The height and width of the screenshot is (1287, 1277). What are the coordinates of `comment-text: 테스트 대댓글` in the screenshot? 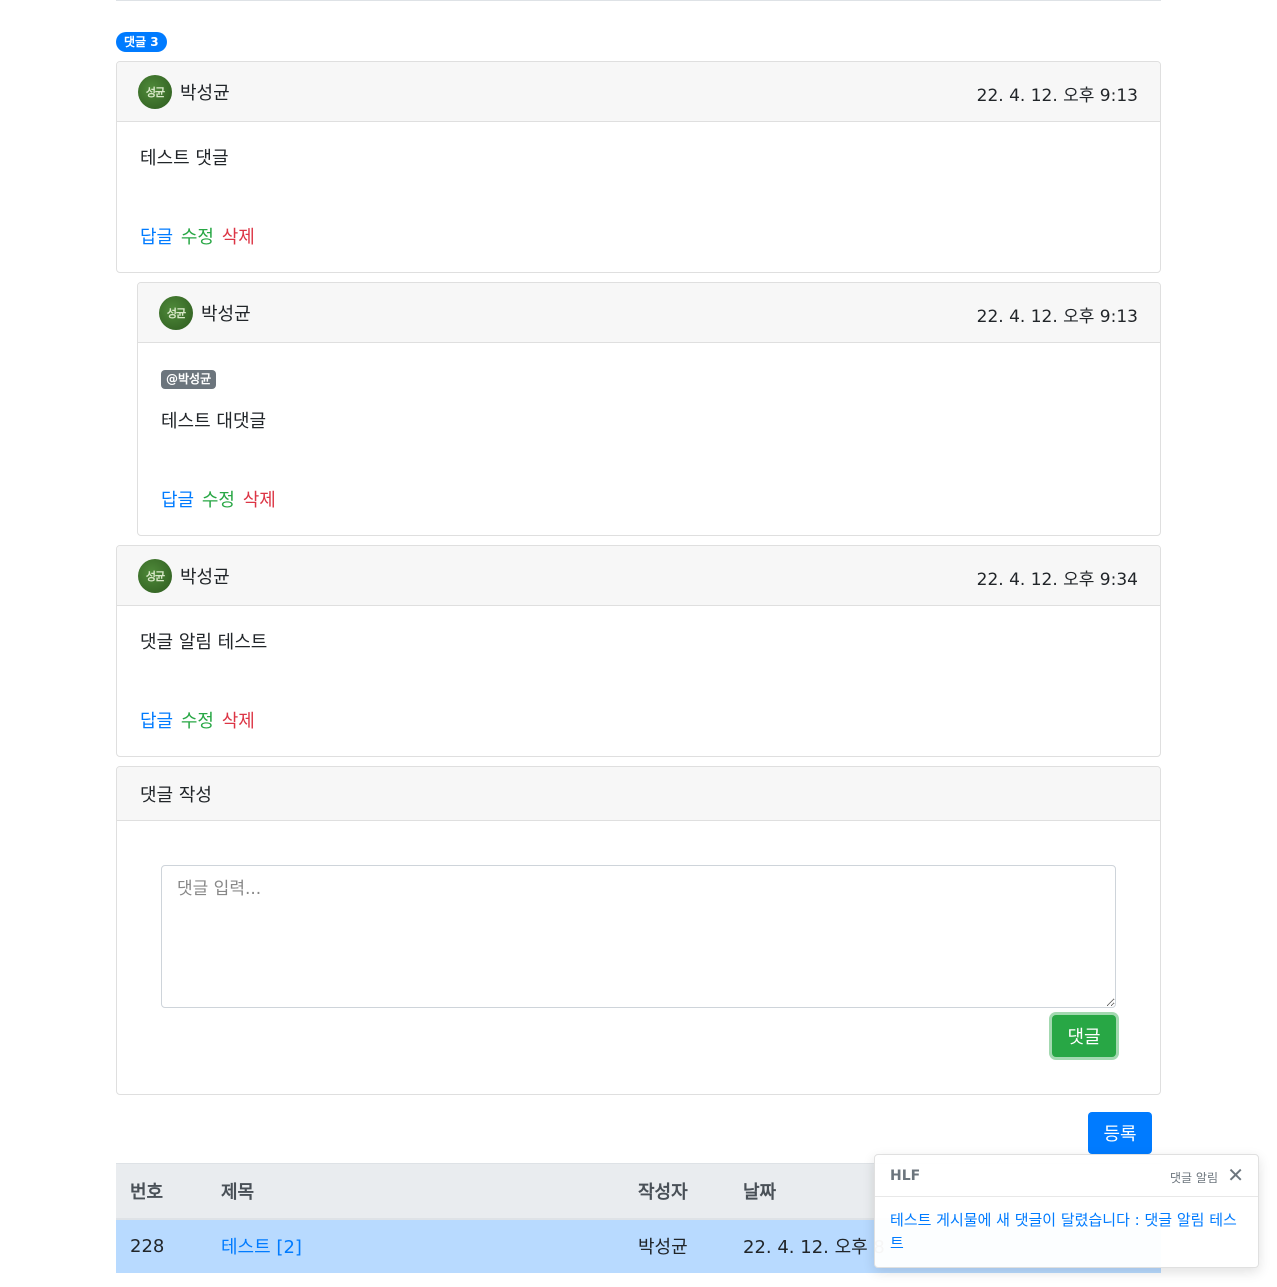 It's located at (214, 421).